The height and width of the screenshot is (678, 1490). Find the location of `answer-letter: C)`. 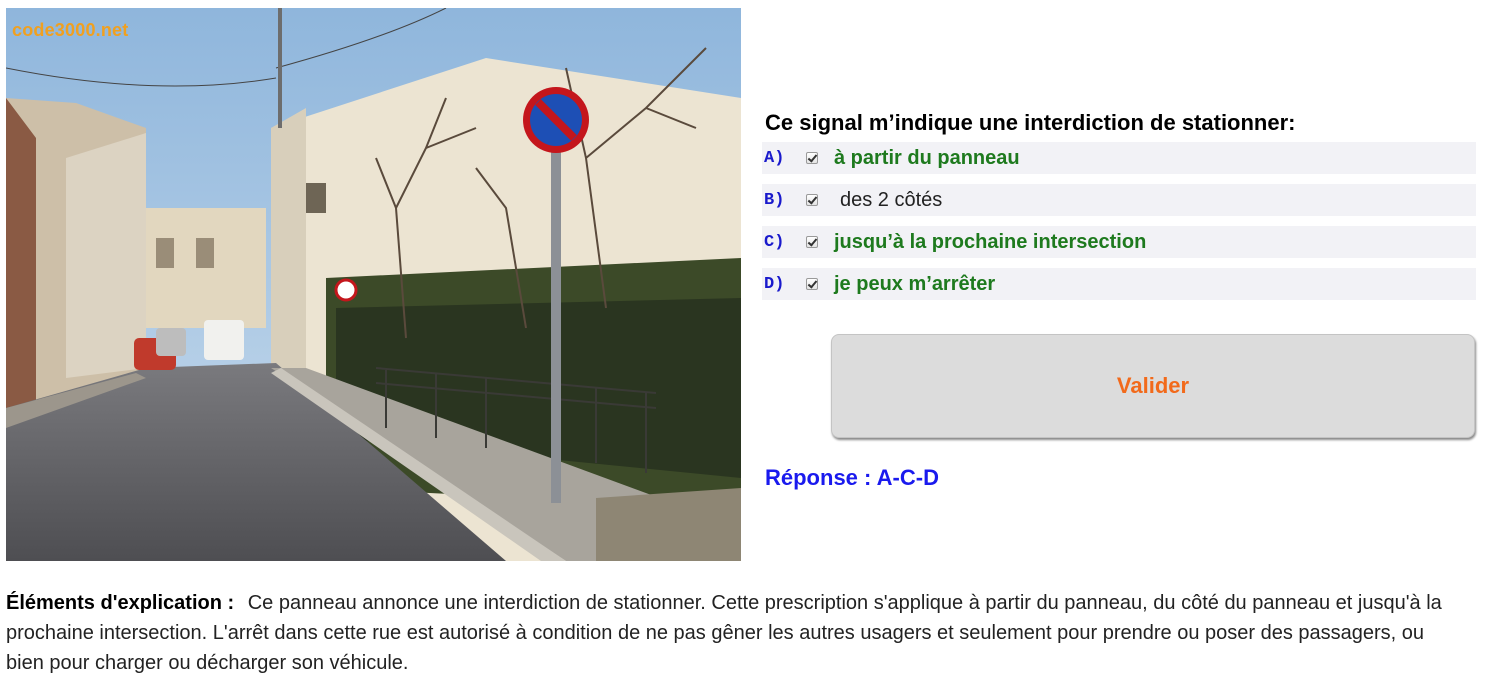

answer-letter: C) is located at coordinates (774, 242).